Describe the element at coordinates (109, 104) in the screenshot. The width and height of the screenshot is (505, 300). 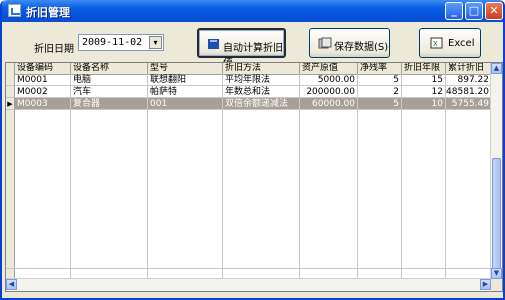
I see `cell-name: 复合器` at that location.